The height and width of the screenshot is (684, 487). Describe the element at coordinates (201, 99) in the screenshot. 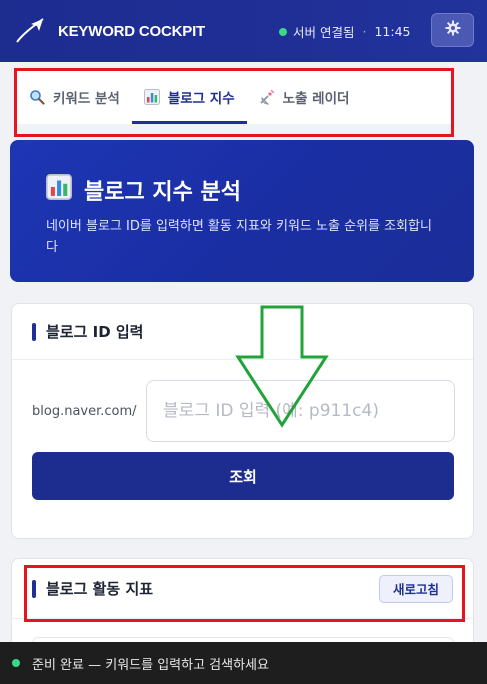

I see `tab-label: 블로그 지수` at that location.